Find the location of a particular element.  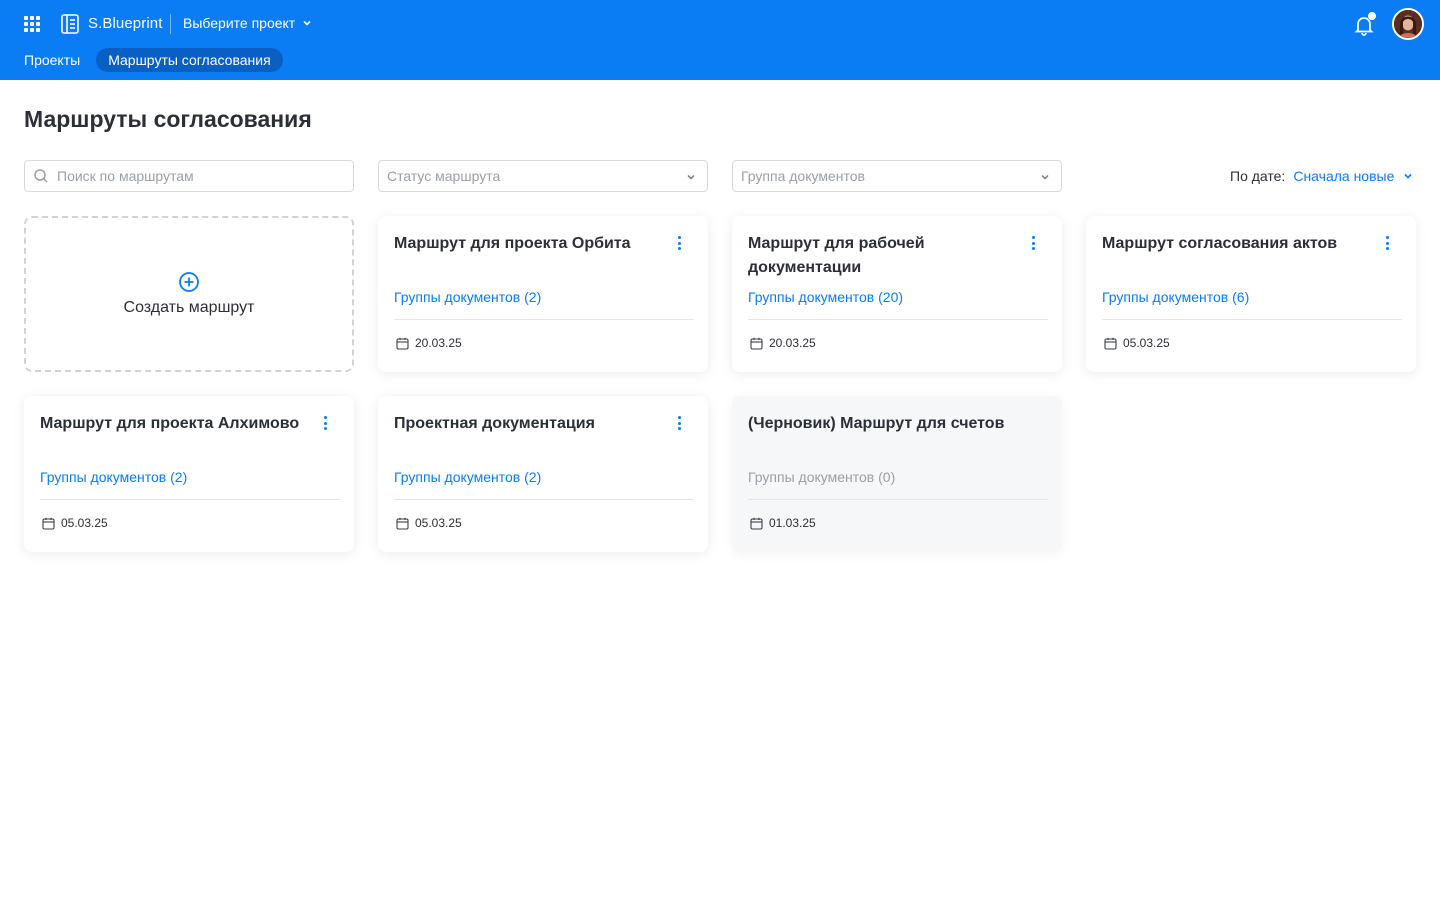

status-select-placeholder: Статус маршрута is located at coordinates (444, 176).